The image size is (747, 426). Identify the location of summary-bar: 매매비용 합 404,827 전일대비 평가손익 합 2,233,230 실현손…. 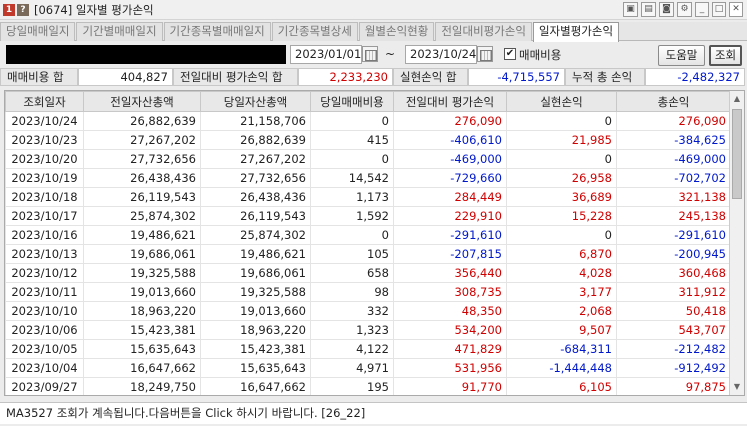
(373, 78).